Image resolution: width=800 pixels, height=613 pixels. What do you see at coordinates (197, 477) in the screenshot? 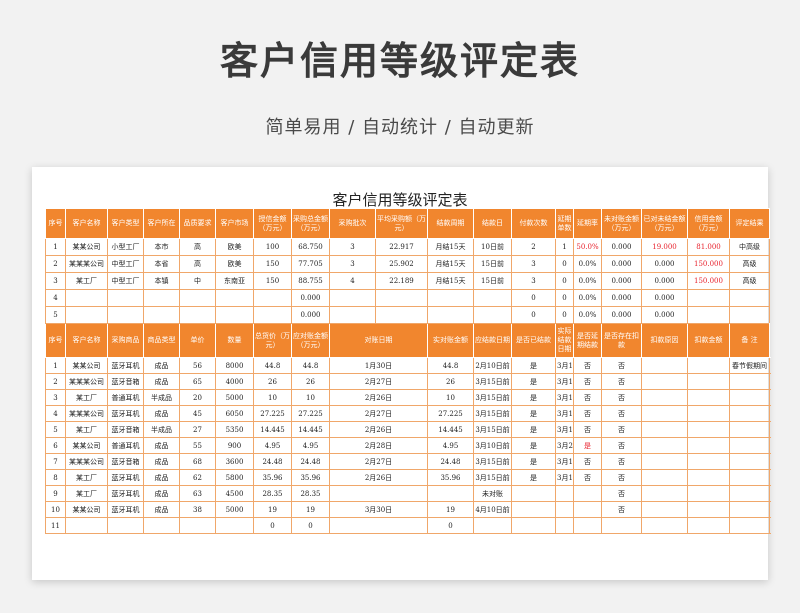
I see `table2-cell-price: 62` at bounding box center [197, 477].